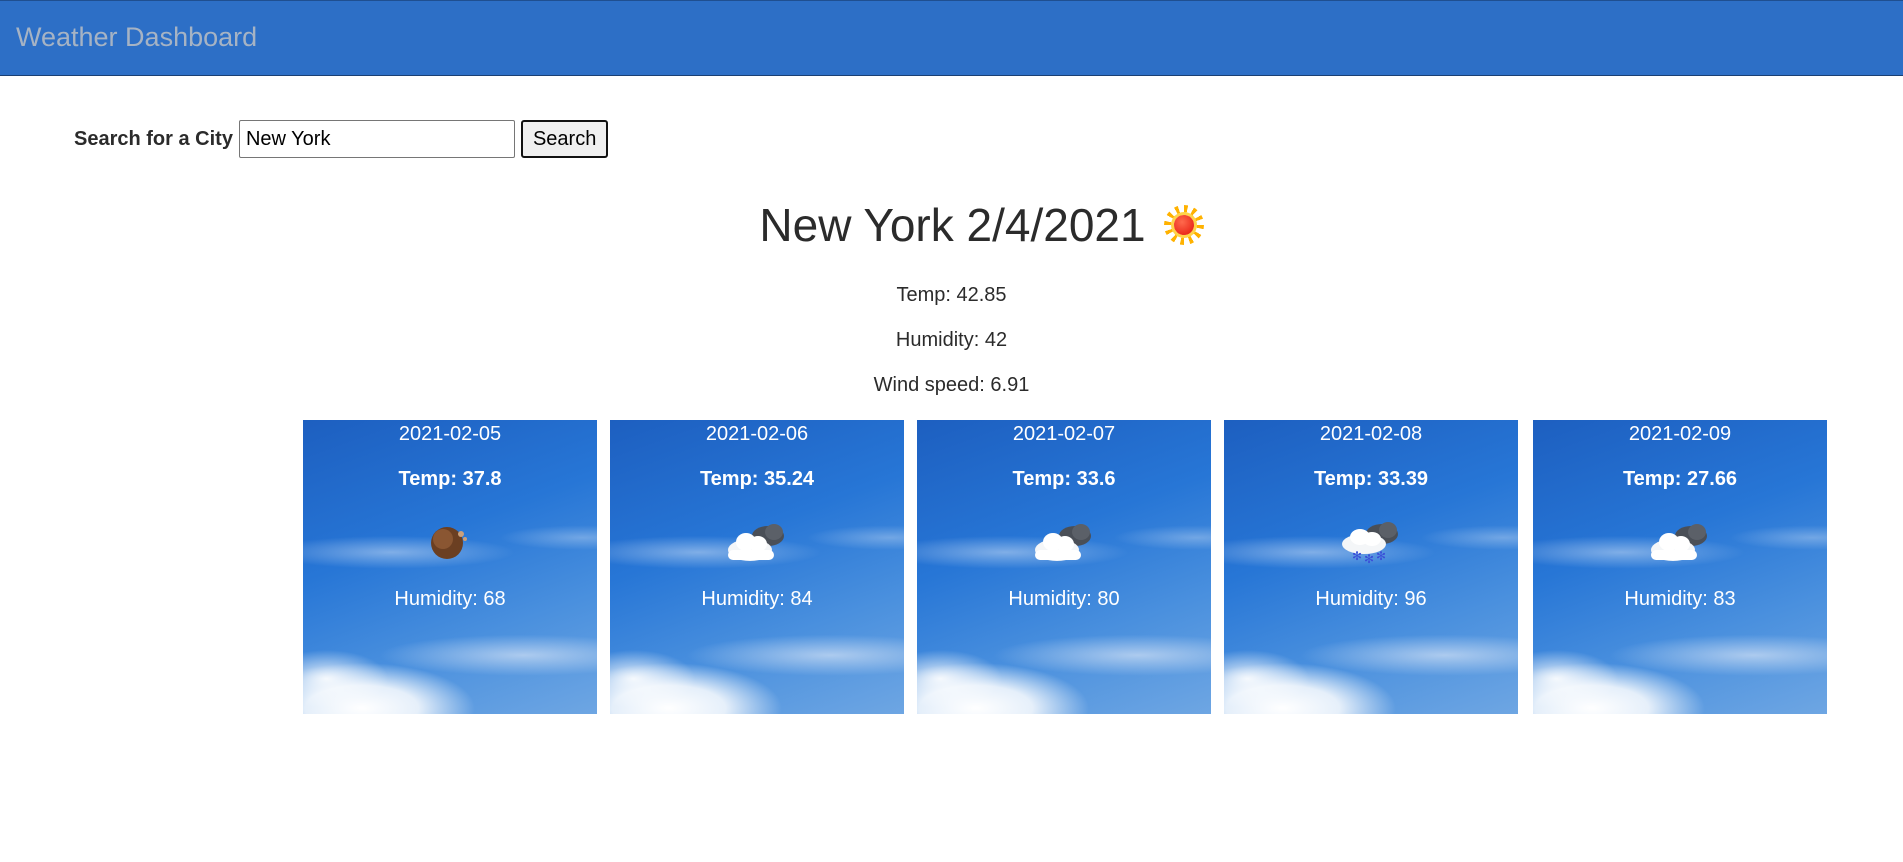 The height and width of the screenshot is (862, 1903). Describe the element at coordinates (1064, 479) in the screenshot. I see `forecast-temp: Temp: 33.6` at that location.